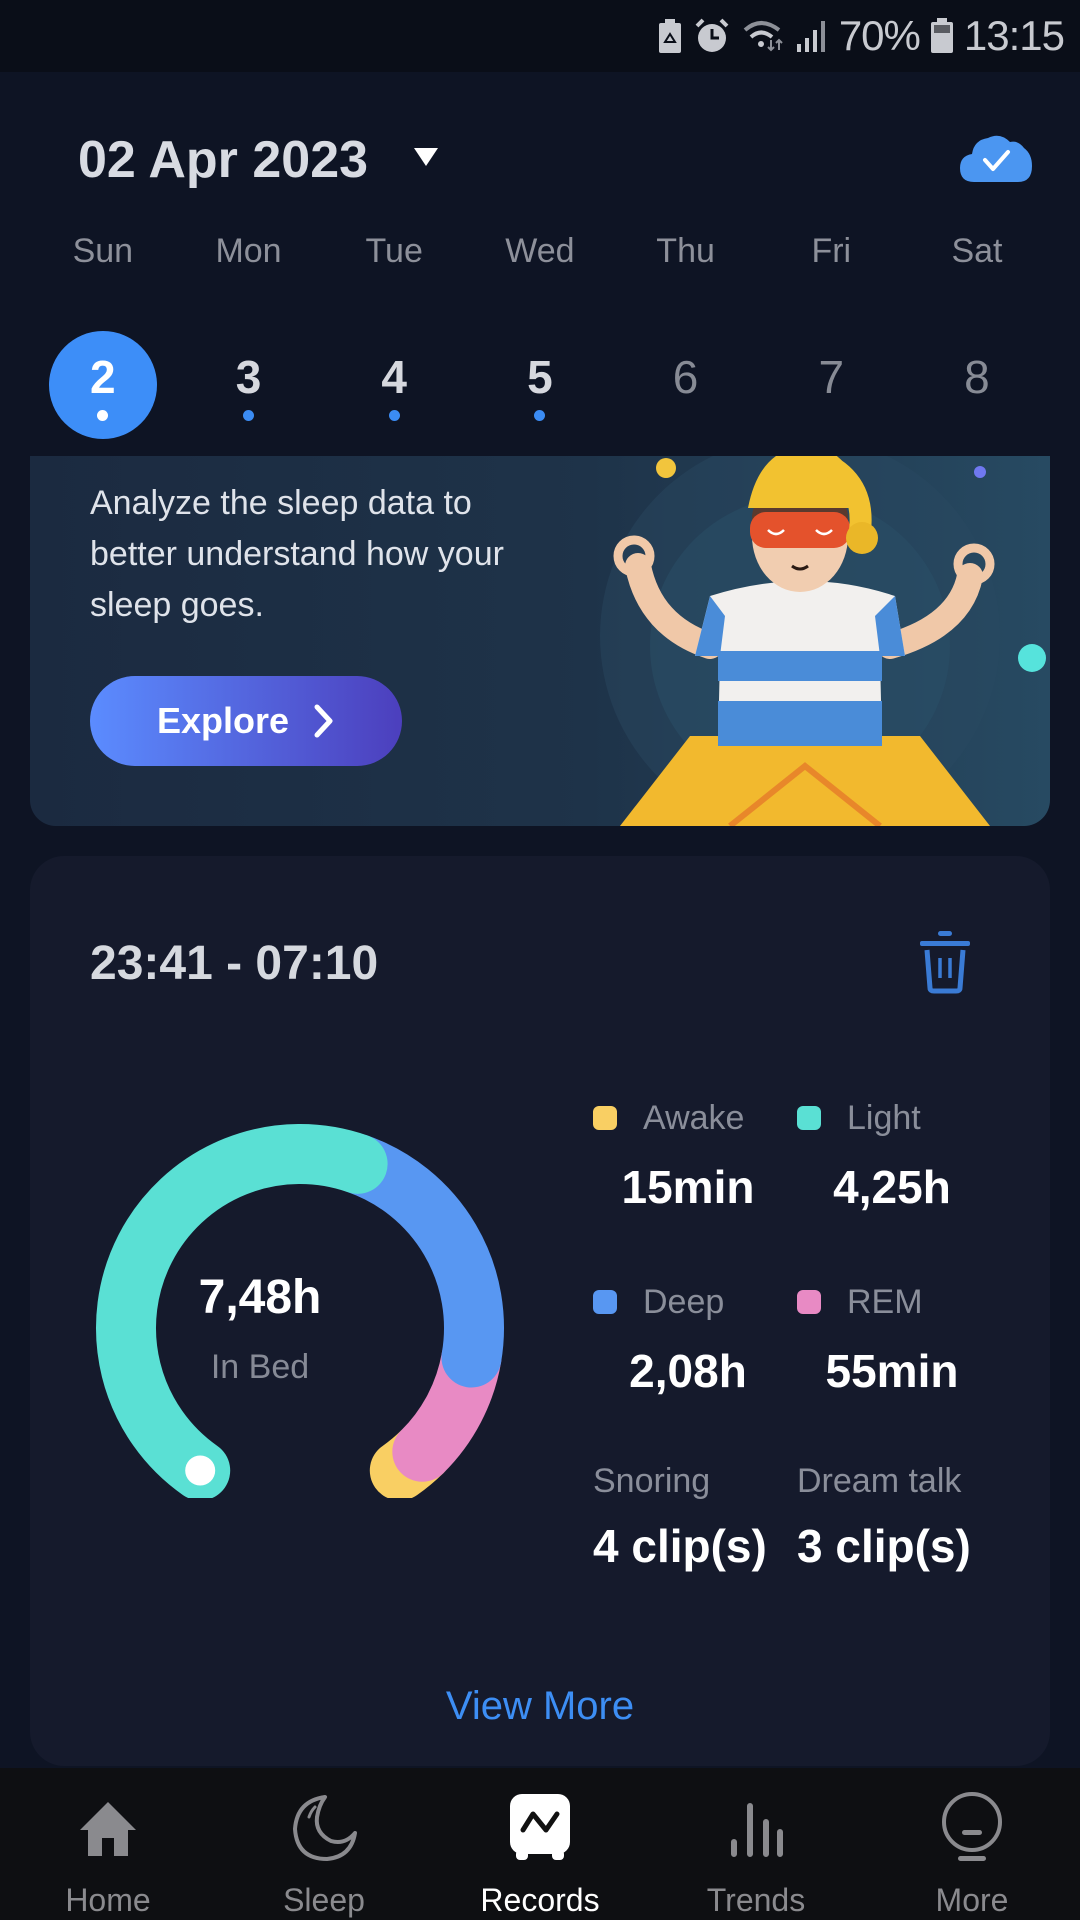 This screenshot has height=1920, width=1080. What do you see at coordinates (892, 1187) in the screenshot?
I see `stage-value: 4,25h` at bounding box center [892, 1187].